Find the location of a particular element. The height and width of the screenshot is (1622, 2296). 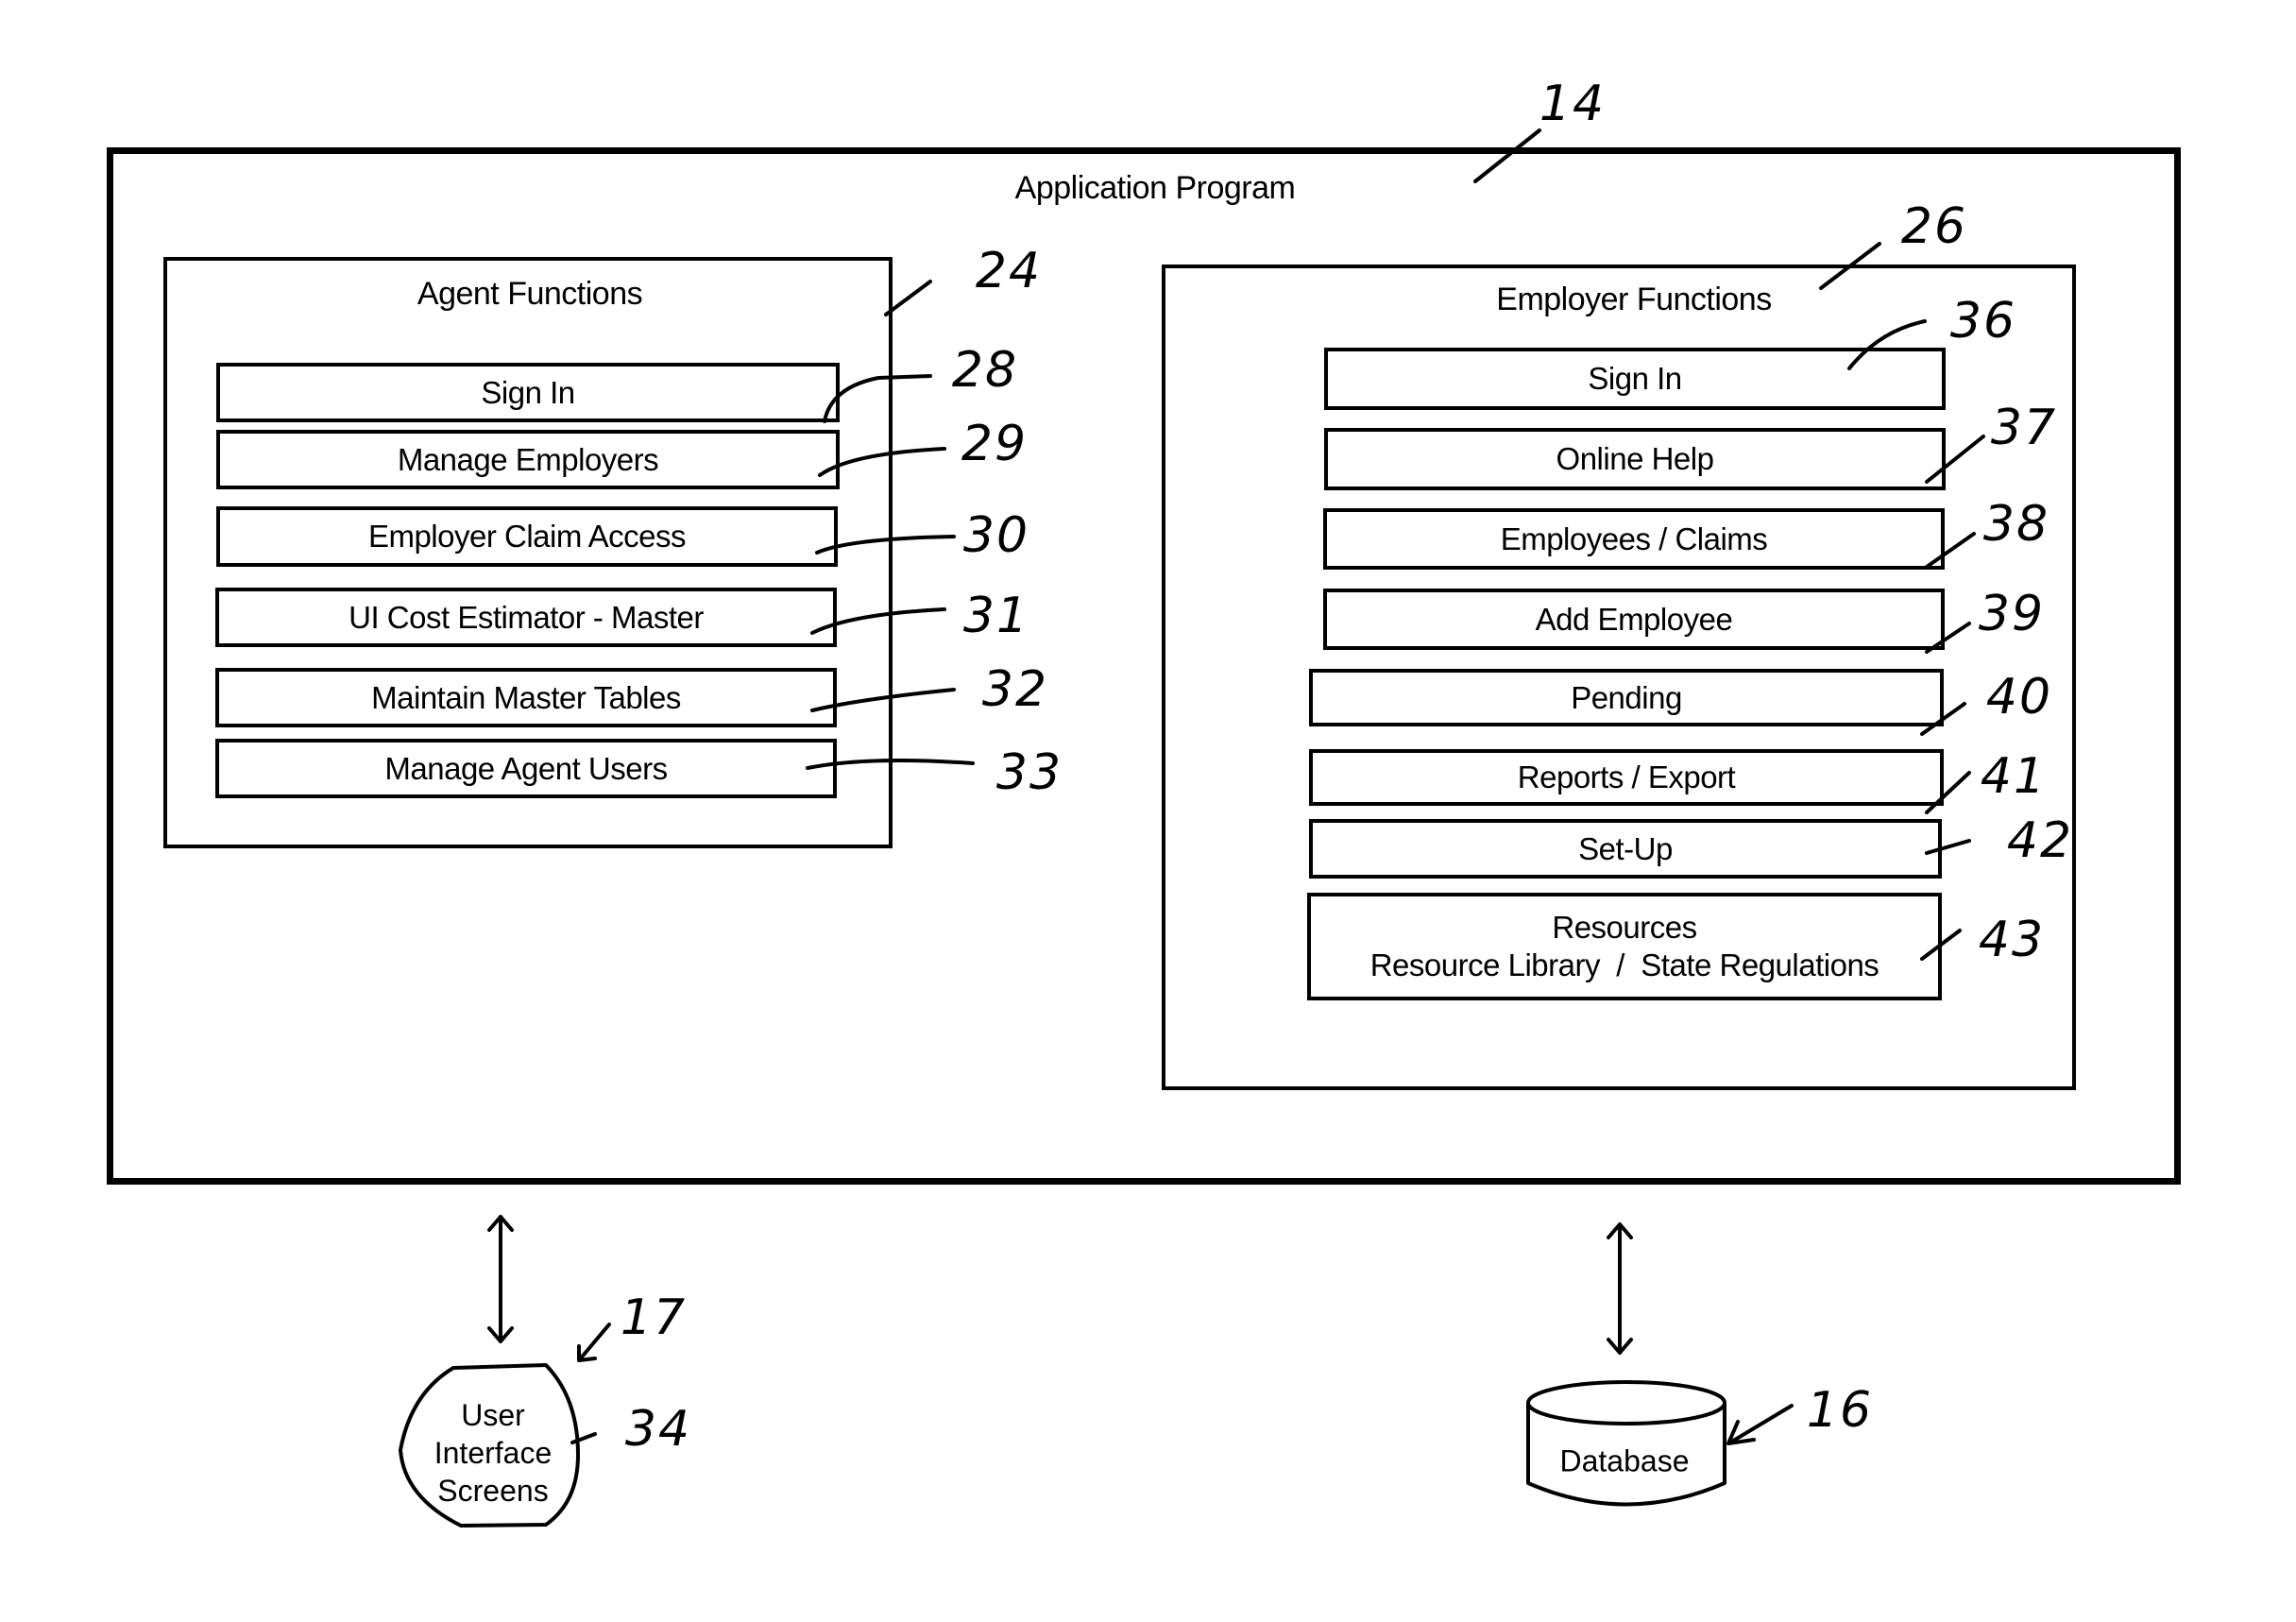

ref-employer-sign-in: 36 is located at coordinates (1983, 321).